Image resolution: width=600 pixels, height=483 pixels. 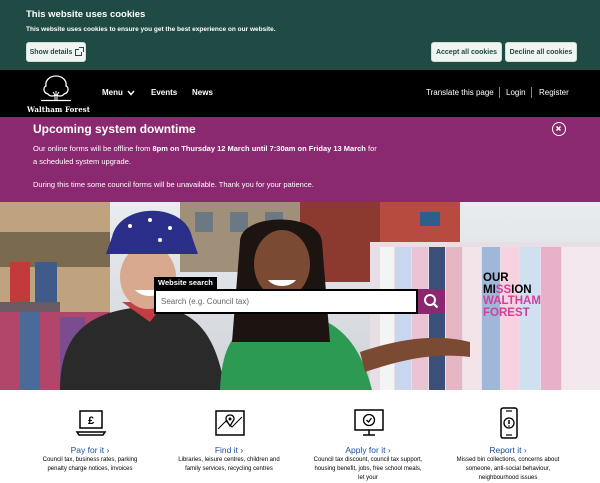 I want to click on alert-title: Upcoming system downtime, so click(x=114, y=129).